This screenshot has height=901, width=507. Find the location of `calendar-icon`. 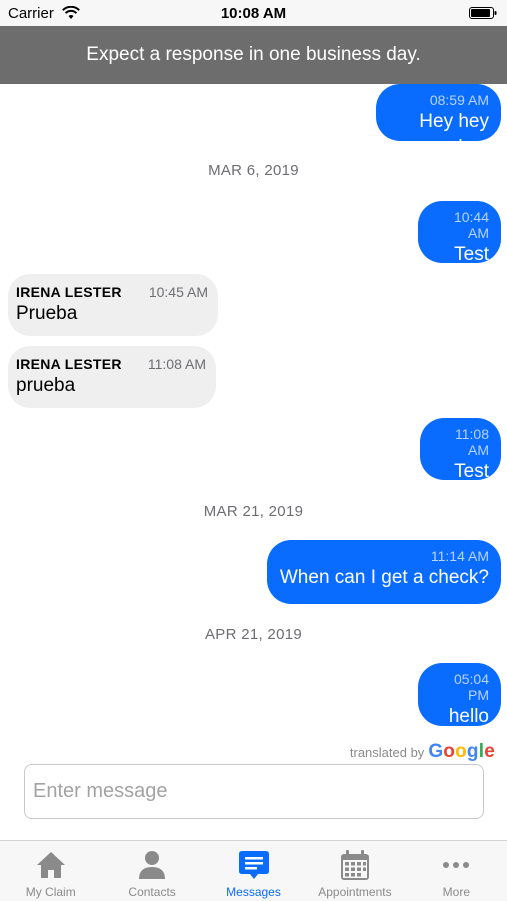

calendar-icon is located at coordinates (354, 865).